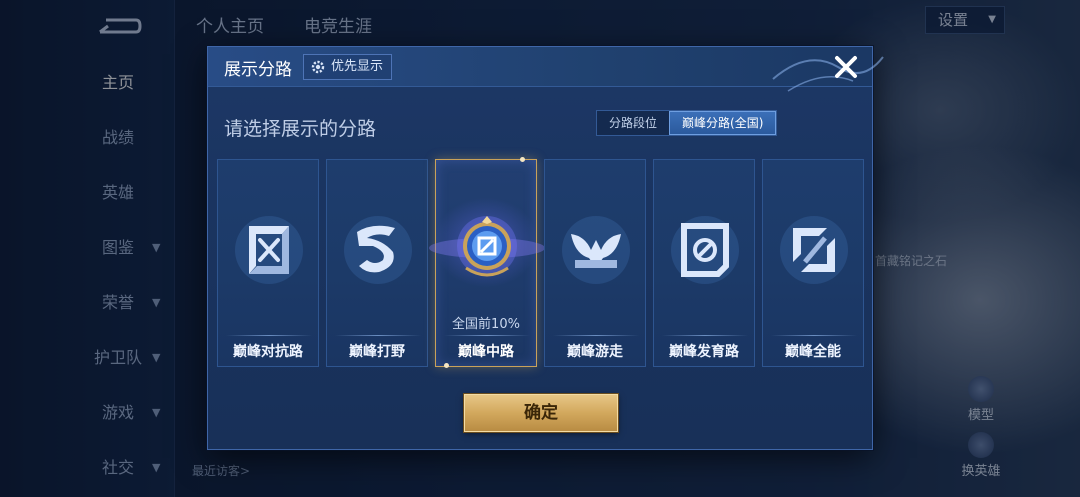 Image resolution: width=1080 pixels, height=497 pixels. Describe the element at coordinates (828, 74) in the screenshot. I see `decorative-swirl-icon` at that location.